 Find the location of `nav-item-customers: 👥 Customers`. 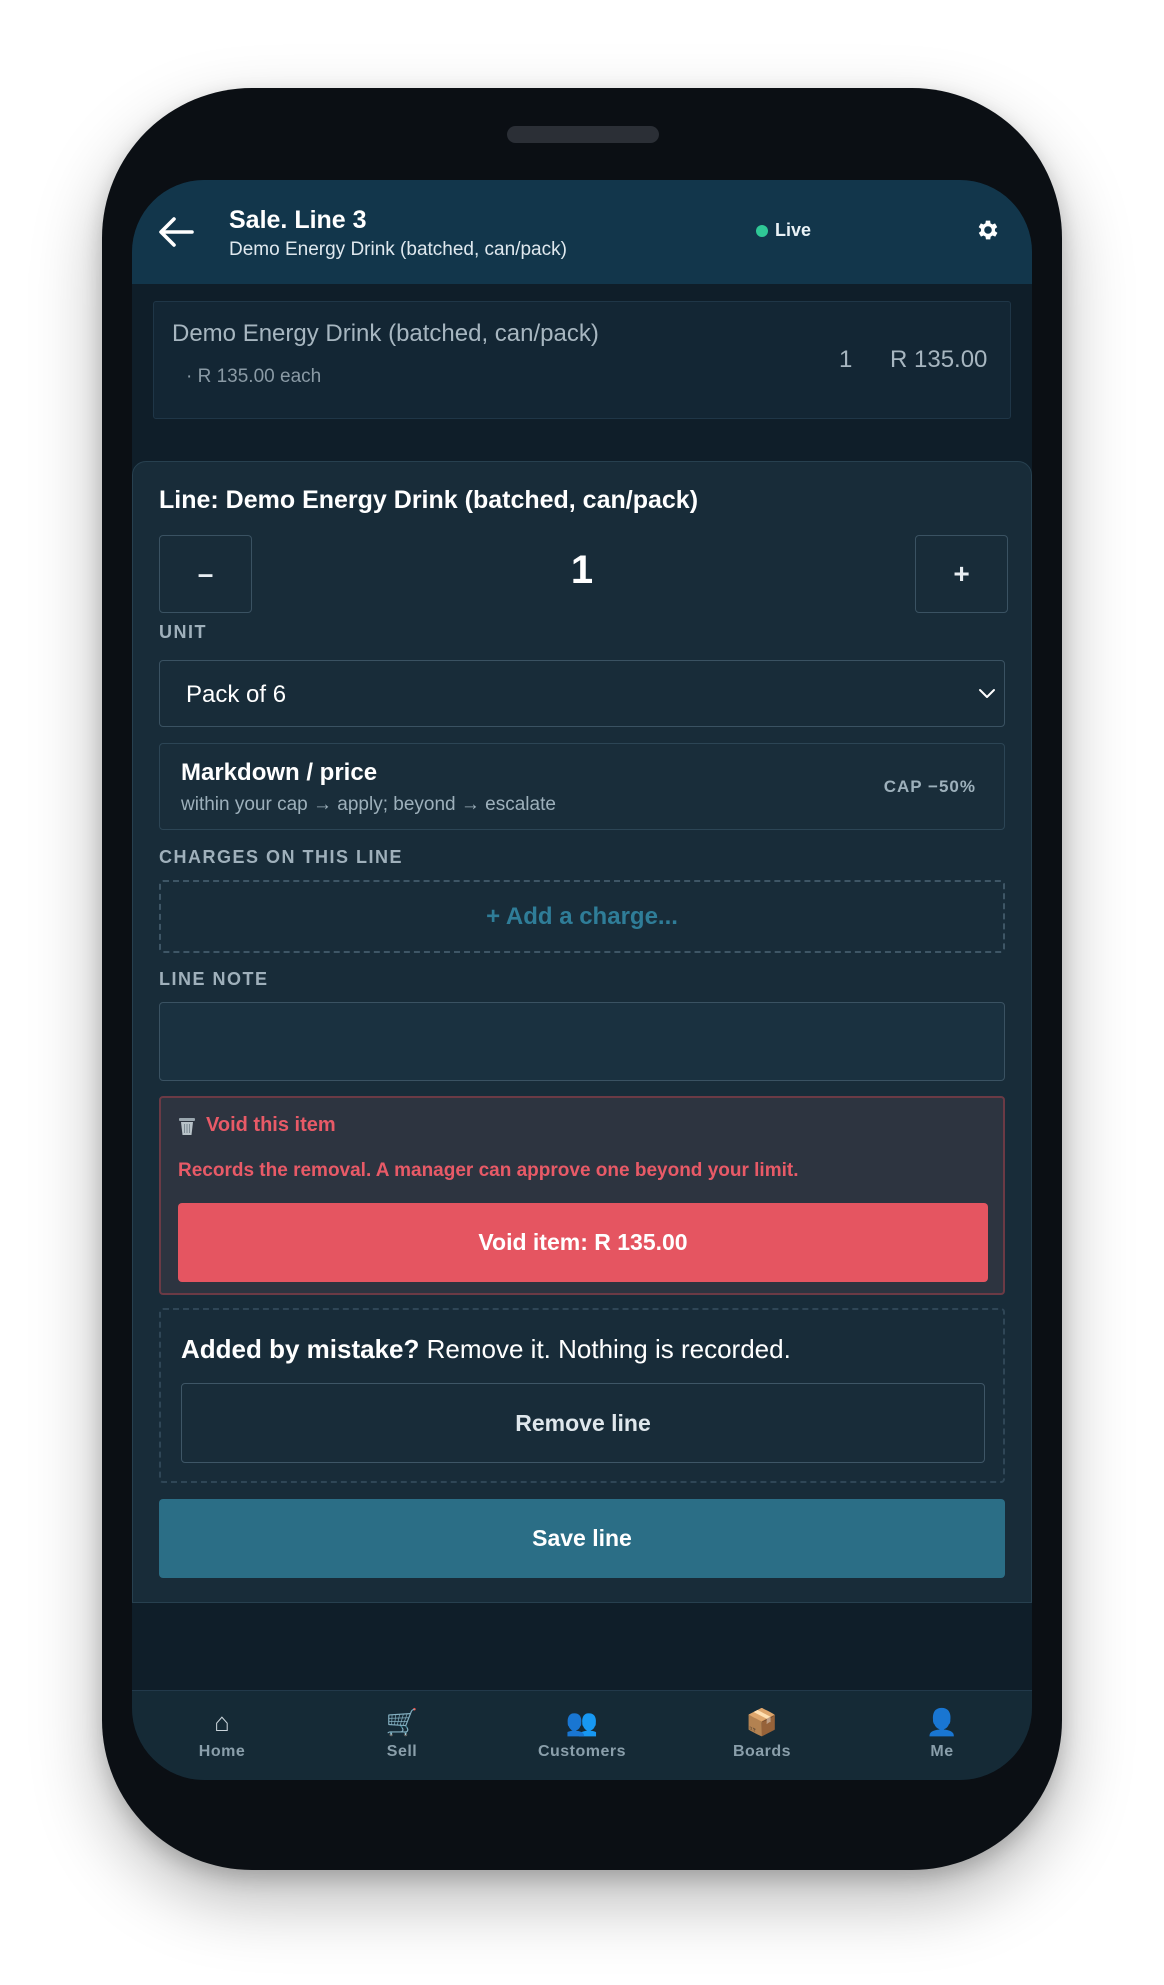

nav-item-customers: 👥 Customers is located at coordinates (582, 1735).